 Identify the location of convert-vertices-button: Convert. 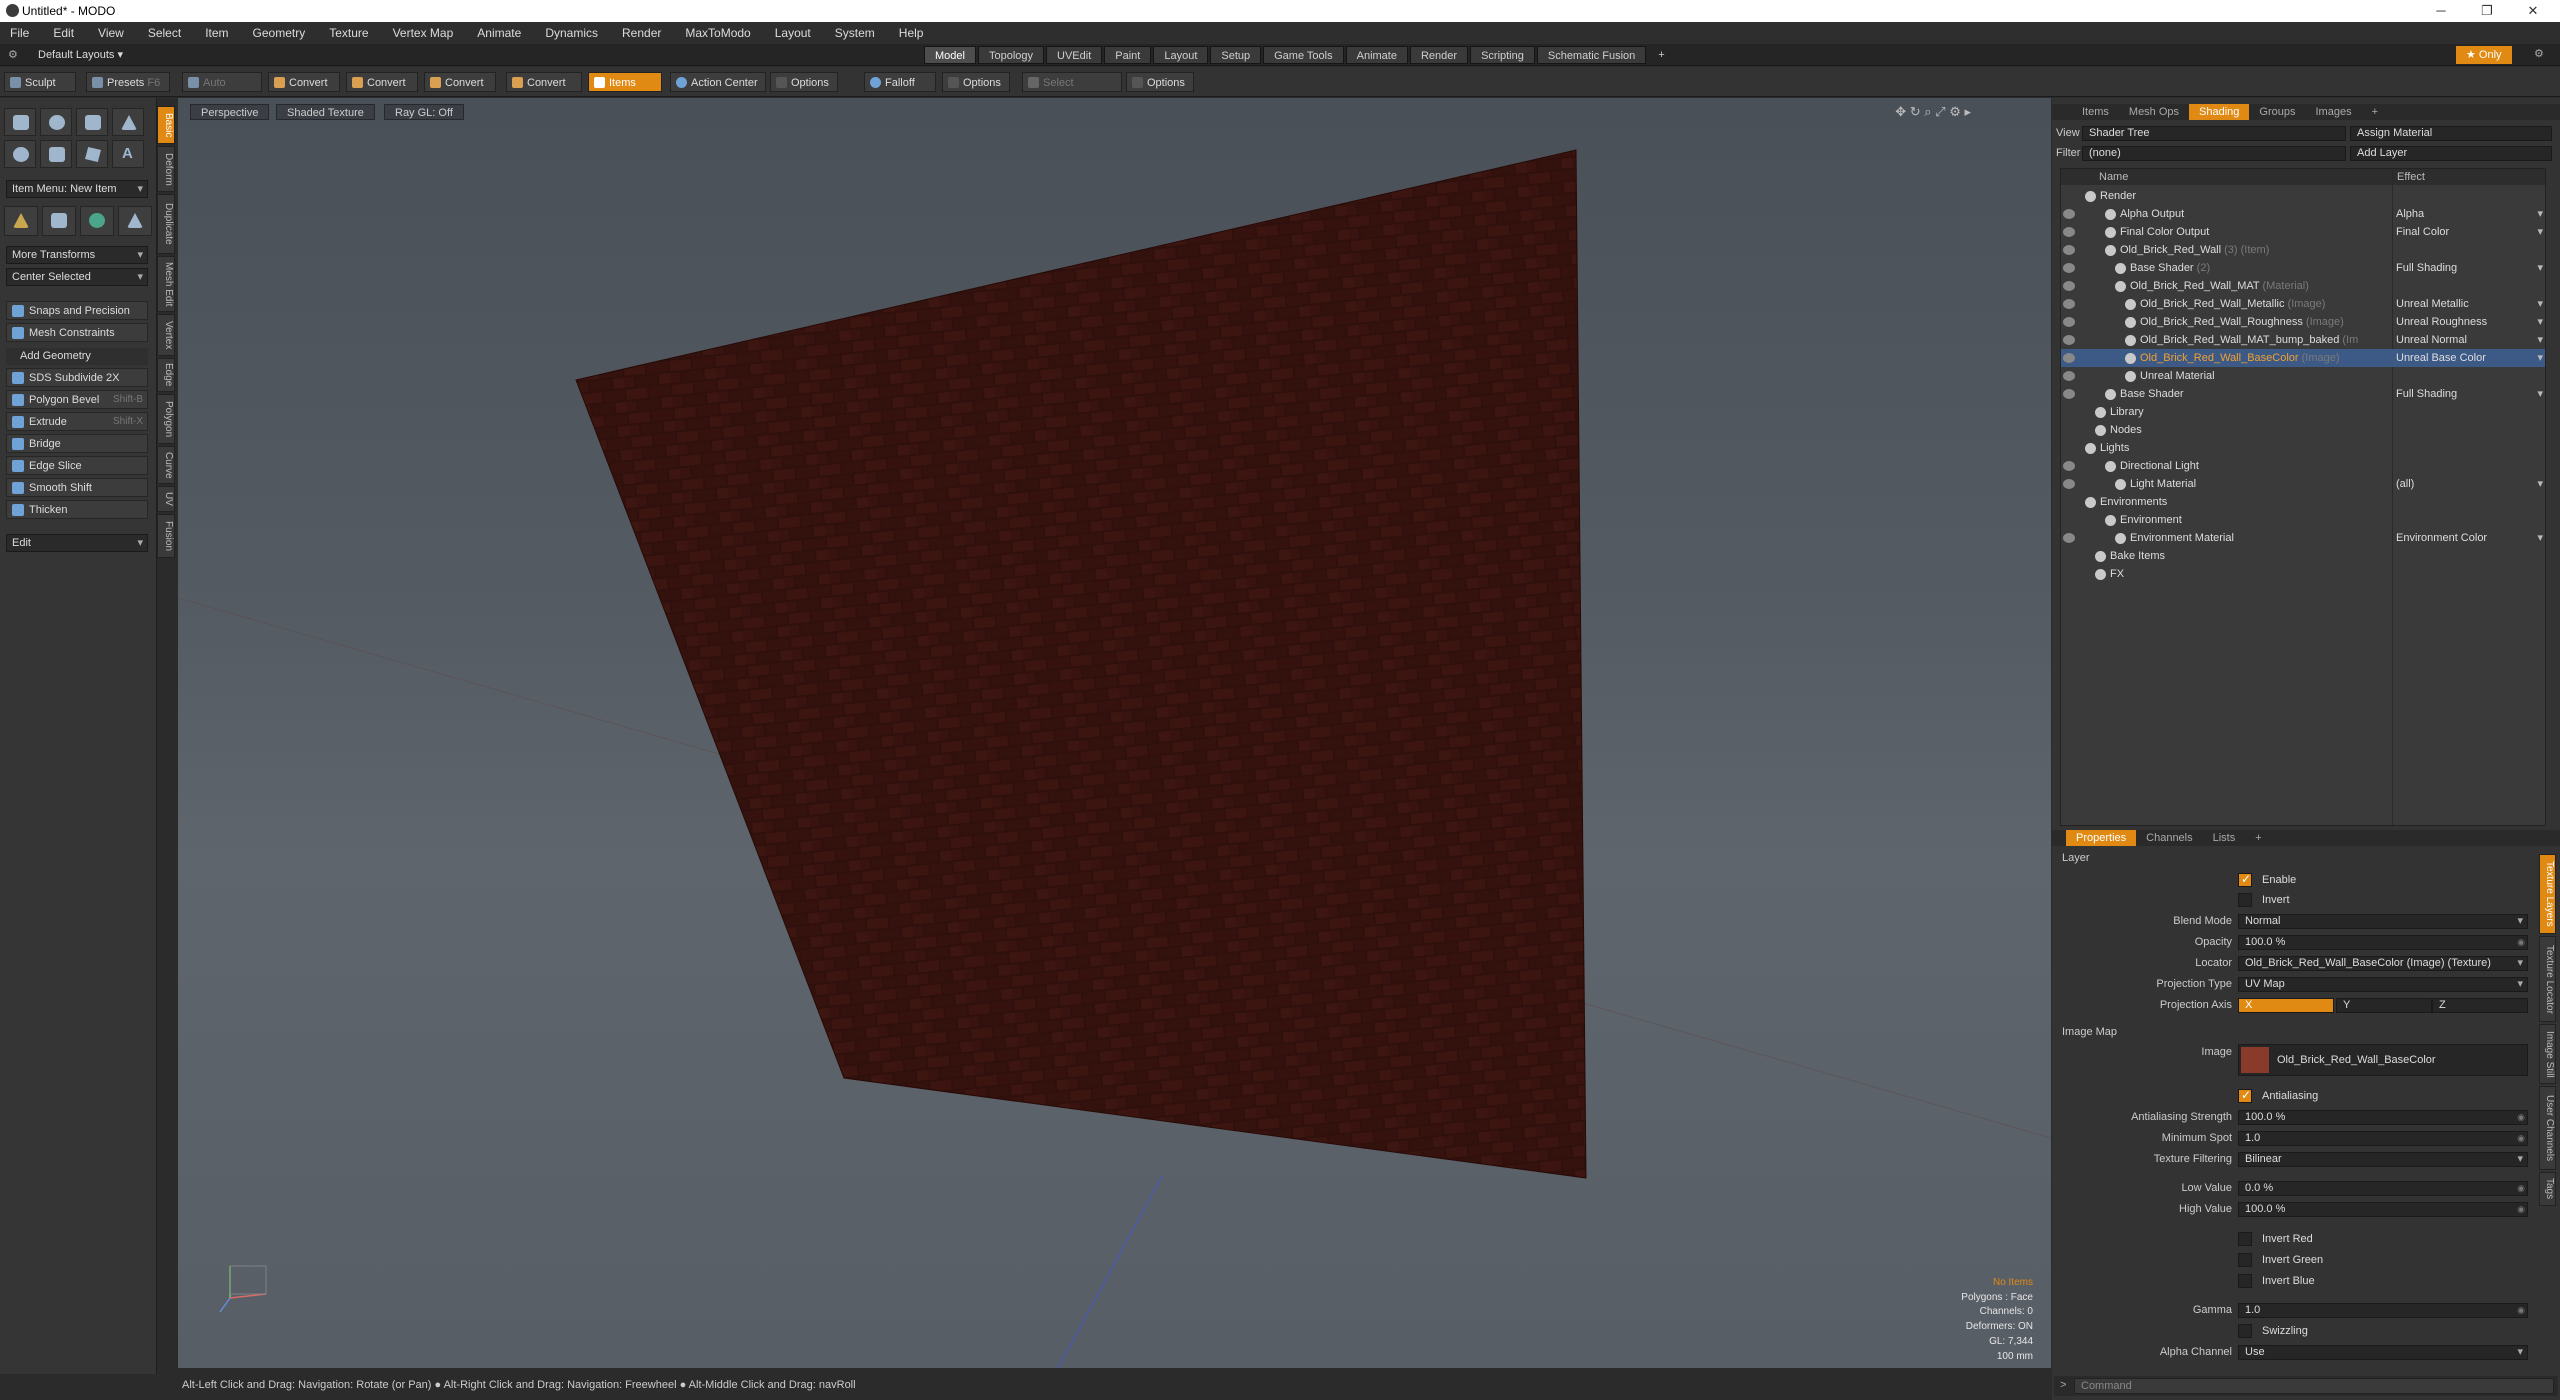
(304, 82).